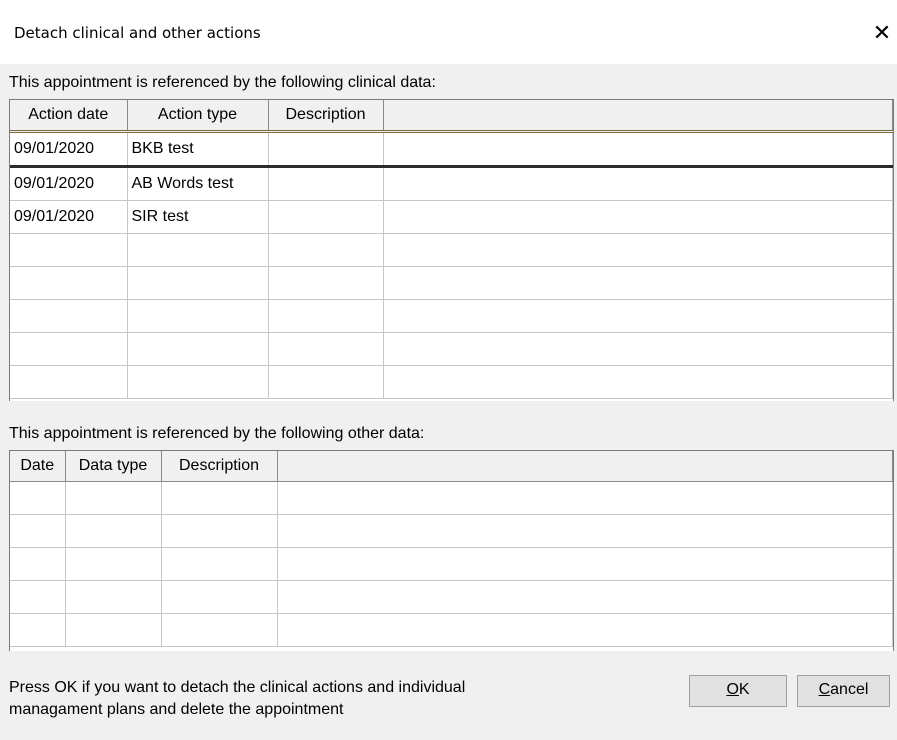 The height and width of the screenshot is (740, 897). Describe the element at coordinates (137, 33) in the screenshot. I see `dialog-title: Detach clinical and other actions` at that location.